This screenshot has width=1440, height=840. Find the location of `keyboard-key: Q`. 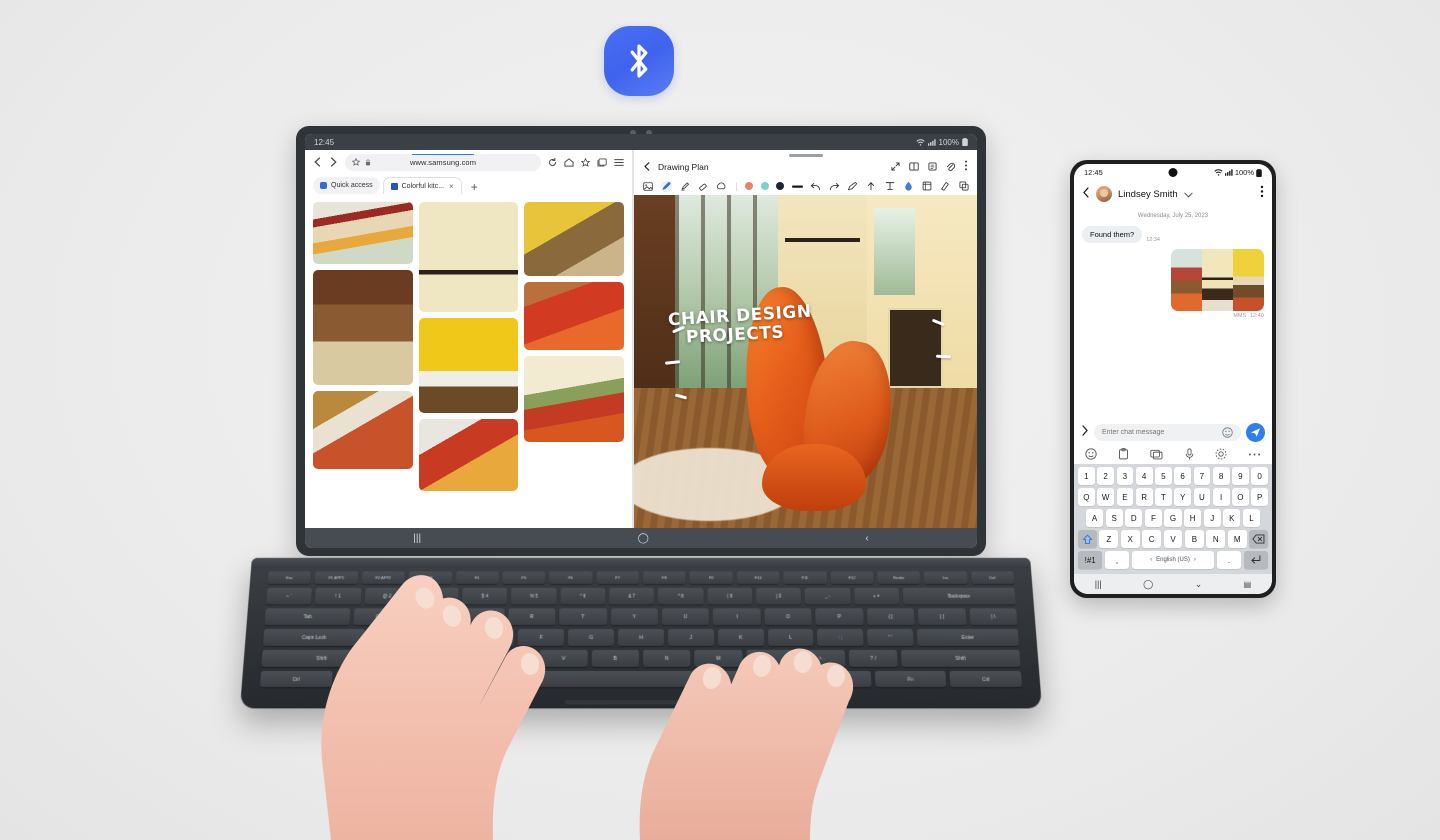

keyboard-key: Q is located at coordinates (377, 617).